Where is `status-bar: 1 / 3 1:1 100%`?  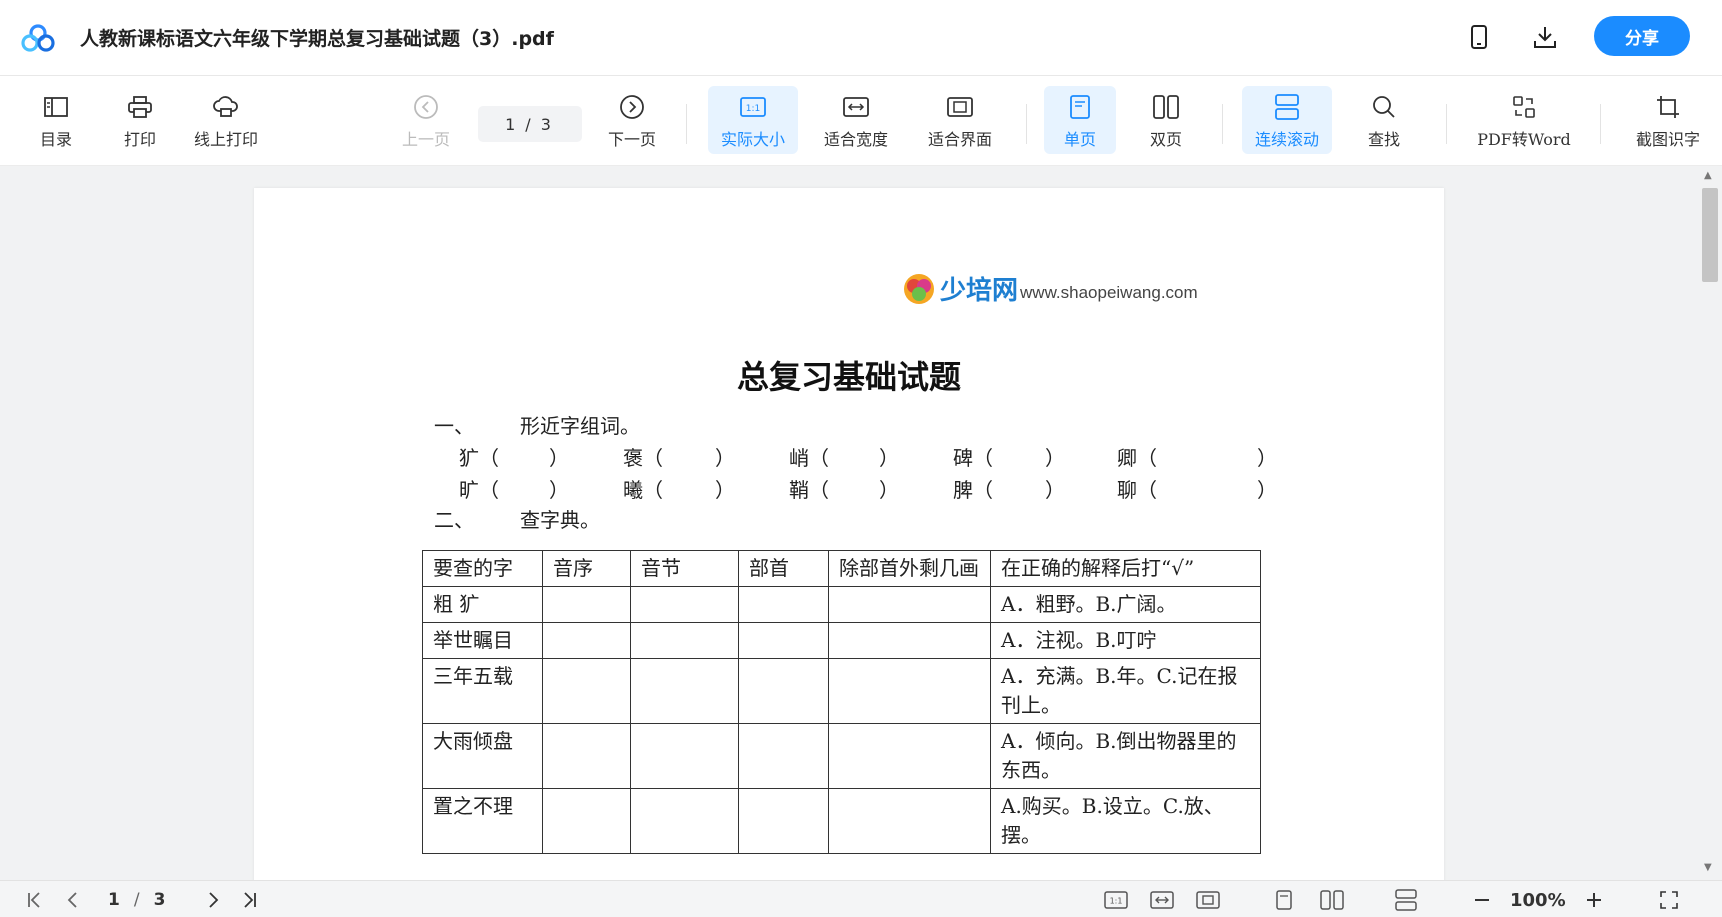
status-bar: 1 / 3 1:1 100% is located at coordinates (861, 898).